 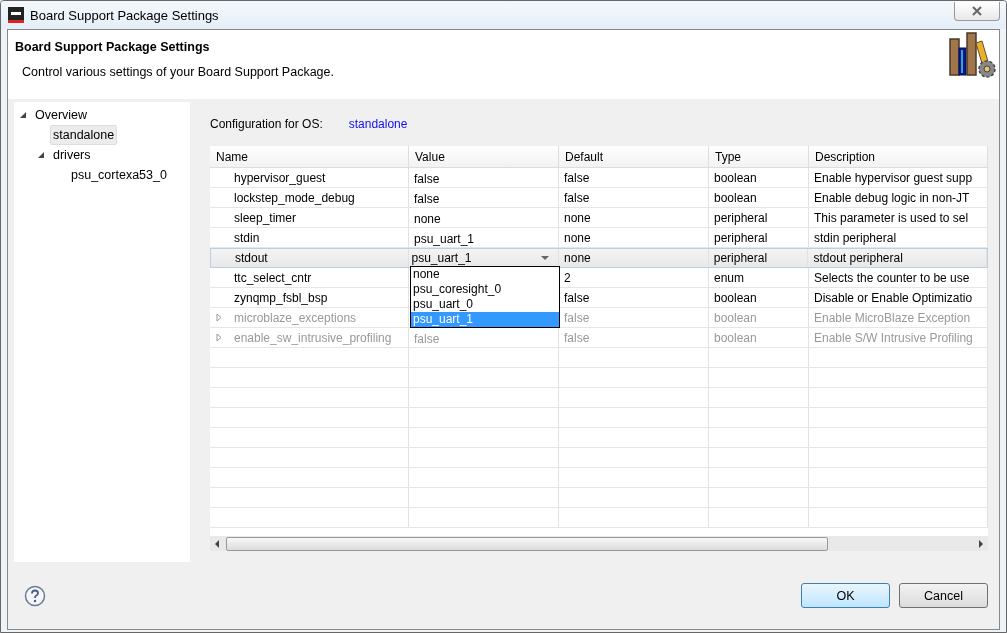 What do you see at coordinates (545, 258) in the screenshot?
I see `caret-icon` at bounding box center [545, 258].